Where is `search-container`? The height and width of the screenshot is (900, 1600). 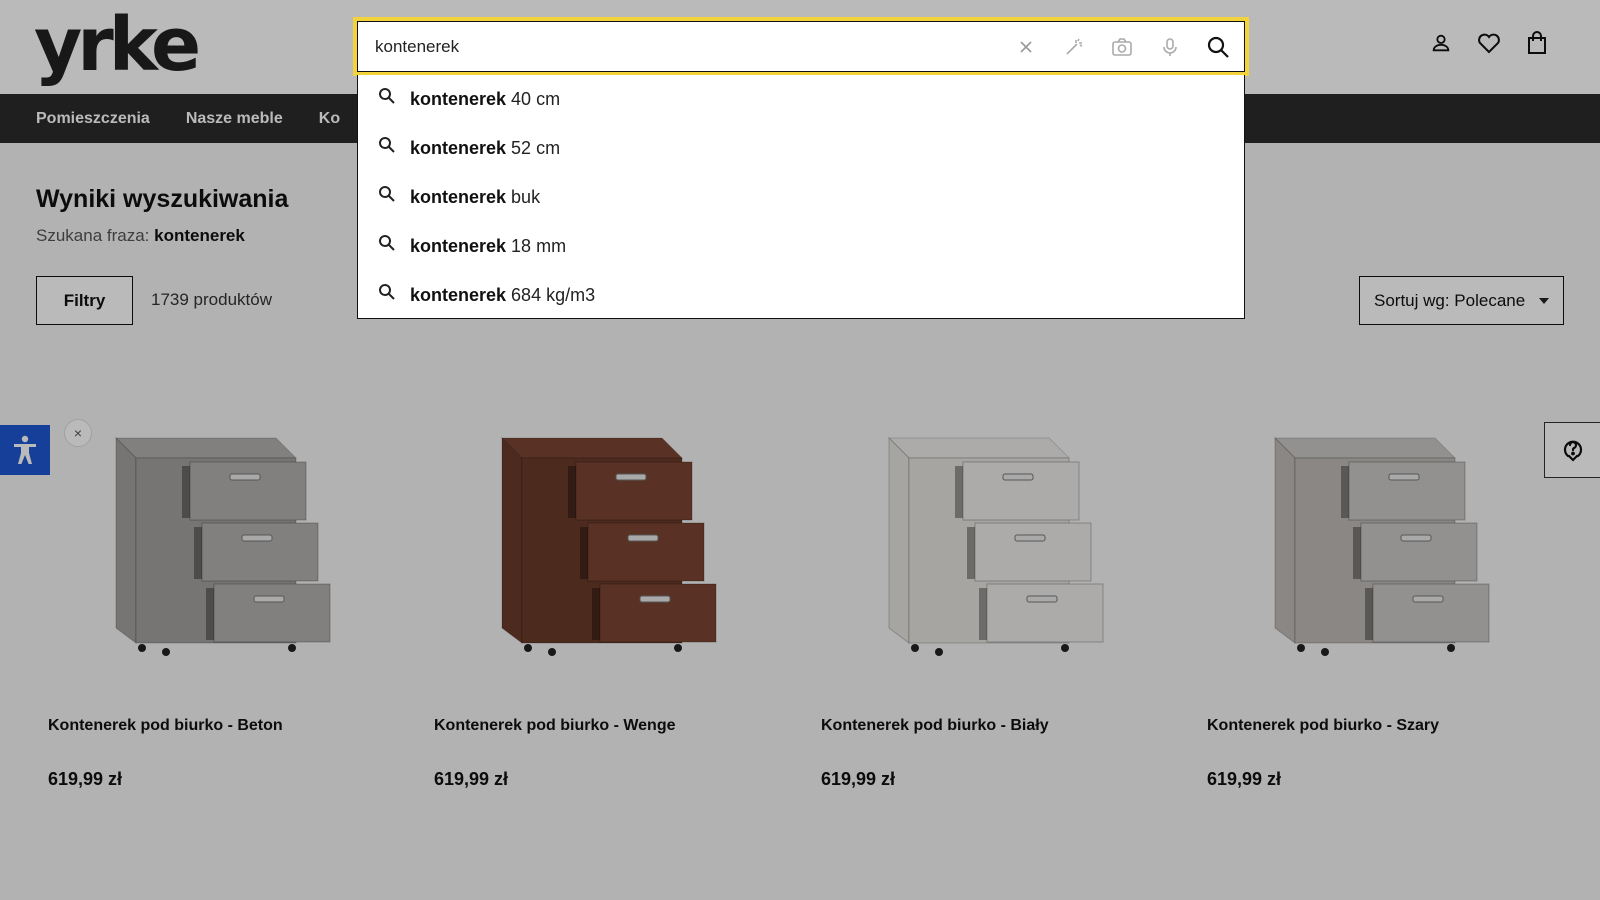
search-container is located at coordinates (801, 46).